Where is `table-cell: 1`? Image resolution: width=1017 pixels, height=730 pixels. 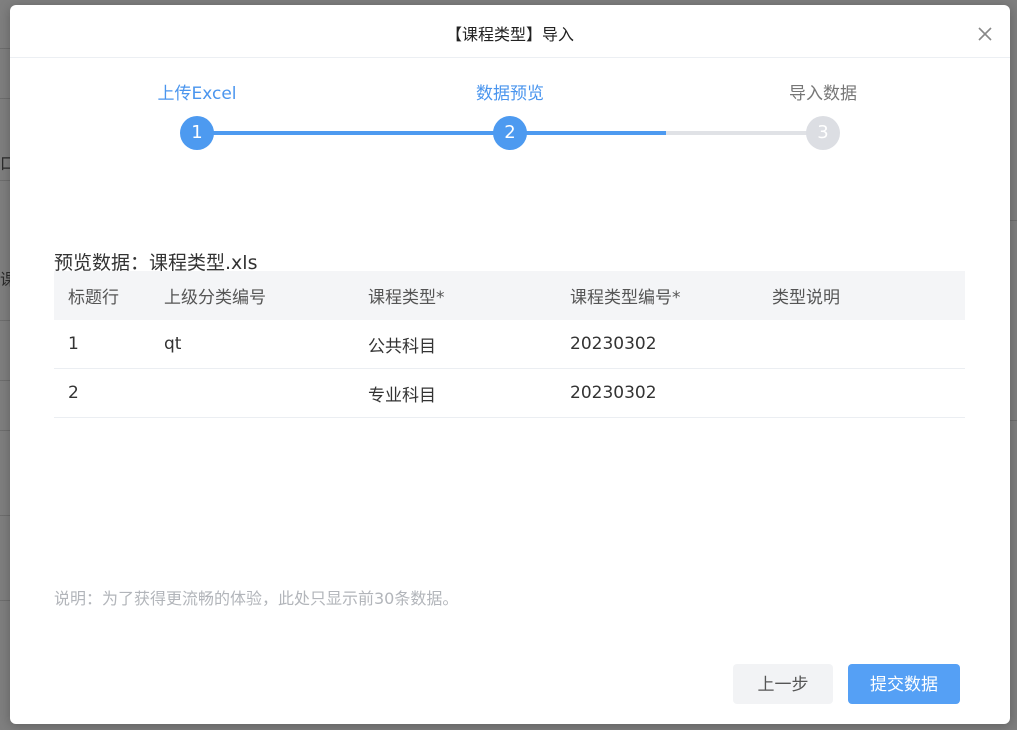
table-cell: 1 is located at coordinates (102, 344).